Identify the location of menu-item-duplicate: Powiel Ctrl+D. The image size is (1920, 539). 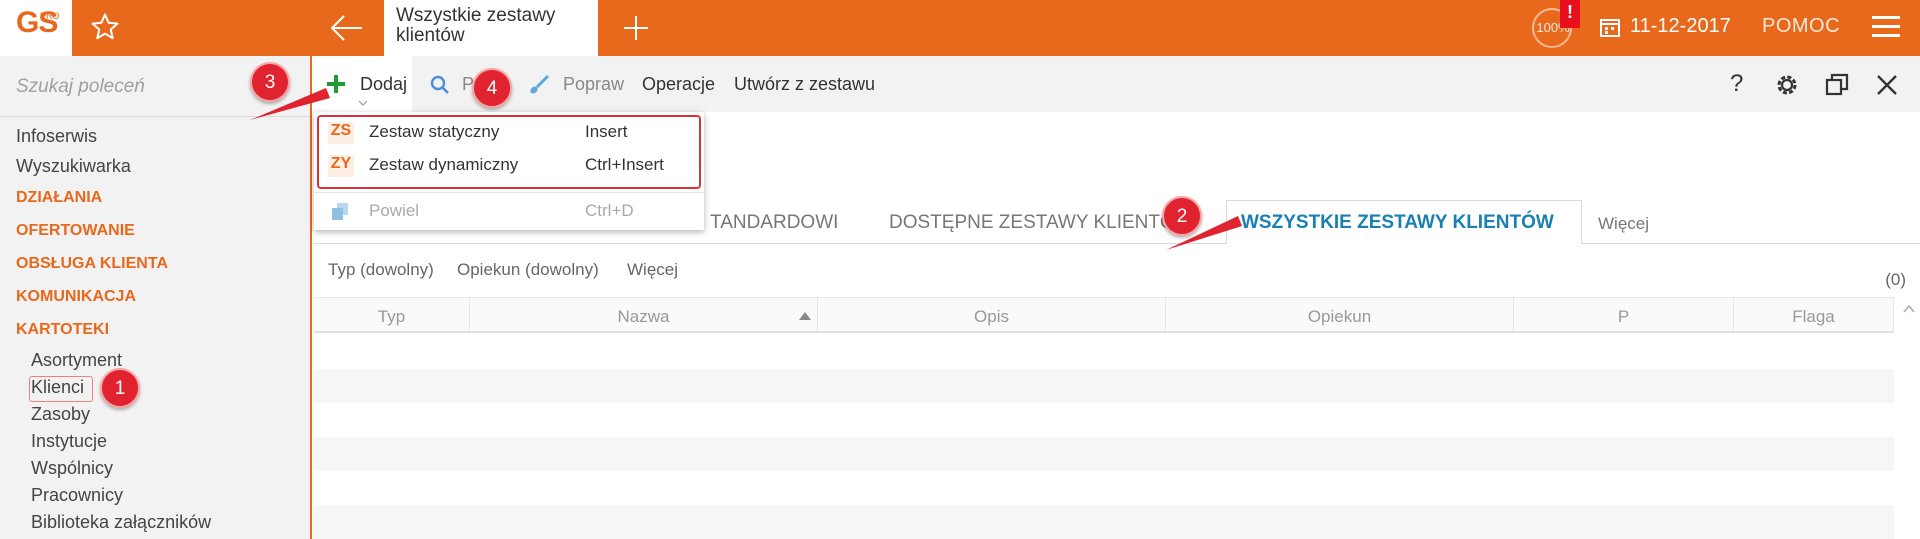
(509, 211).